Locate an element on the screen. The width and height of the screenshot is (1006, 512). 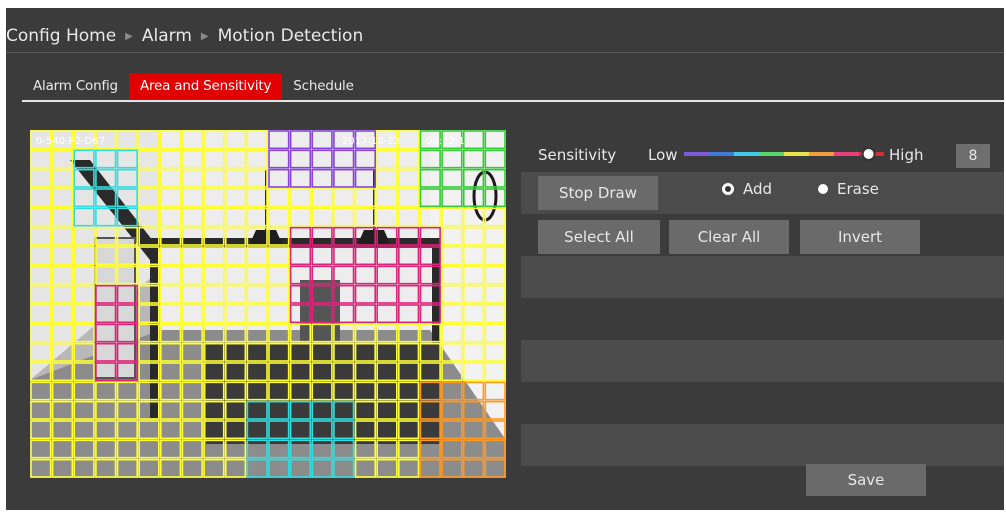
radio-selected-icon is located at coordinates (728, 189).